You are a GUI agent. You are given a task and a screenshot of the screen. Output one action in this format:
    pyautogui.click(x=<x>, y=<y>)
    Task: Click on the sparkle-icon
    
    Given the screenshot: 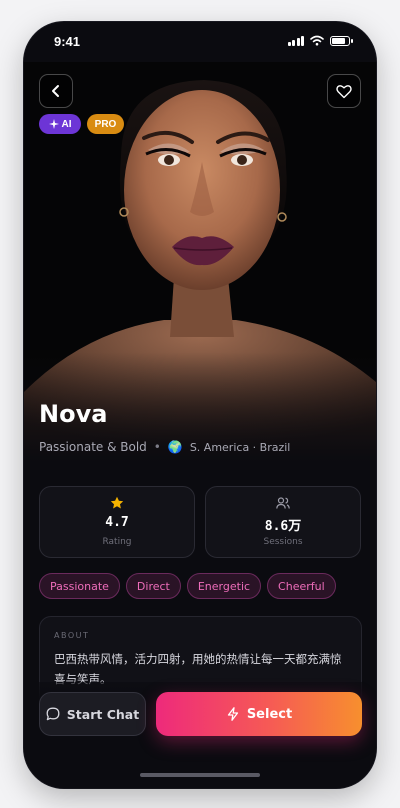 What is the action you would take?
    pyautogui.click(x=53, y=124)
    